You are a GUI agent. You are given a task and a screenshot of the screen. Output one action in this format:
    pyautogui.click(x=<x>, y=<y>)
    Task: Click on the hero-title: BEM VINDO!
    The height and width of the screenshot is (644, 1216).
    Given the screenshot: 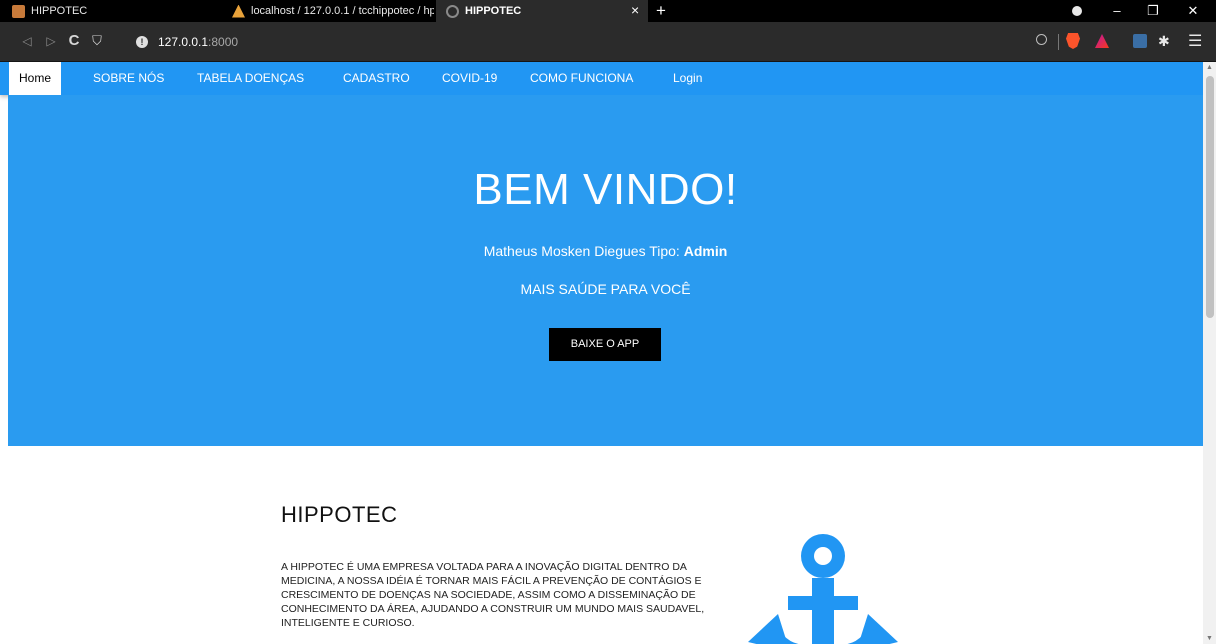 What is the action you would take?
    pyautogui.click(x=605, y=189)
    